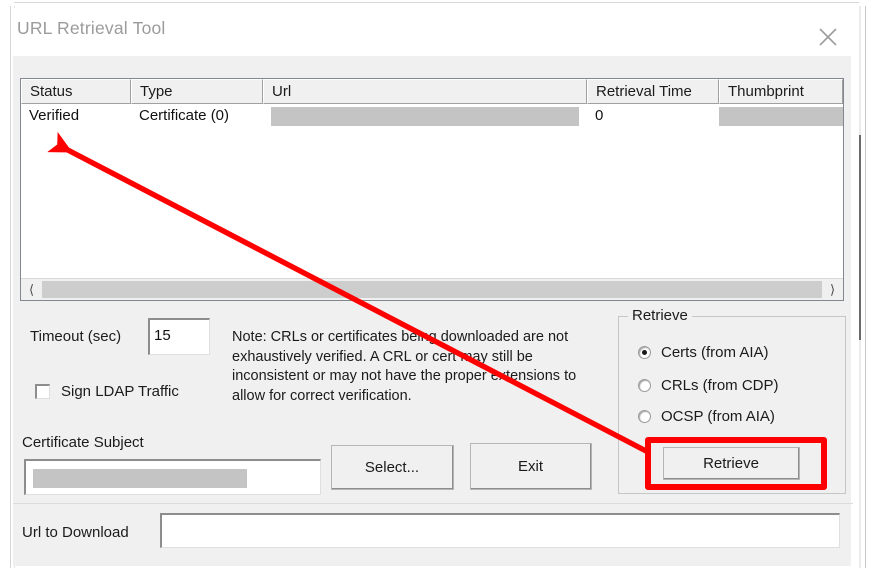  Describe the element at coordinates (718, 416) in the screenshot. I see `radio-label-ocsp: OCSP (from AIA)` at that location.